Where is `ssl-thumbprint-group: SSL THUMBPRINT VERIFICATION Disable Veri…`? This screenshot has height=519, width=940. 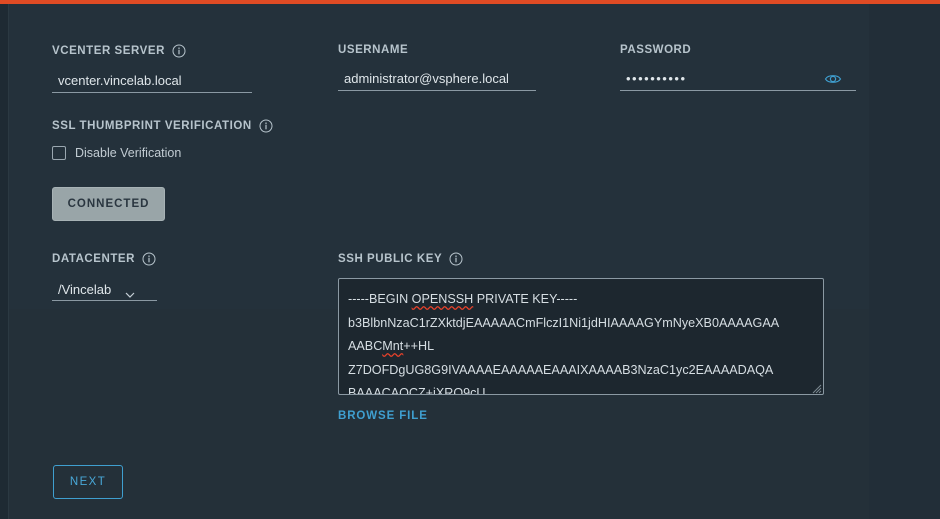 ssl-thumbprint-group: SSL THUMBPRINT VERIFICATION Disable Veri… is located at coordinates (162, 139).